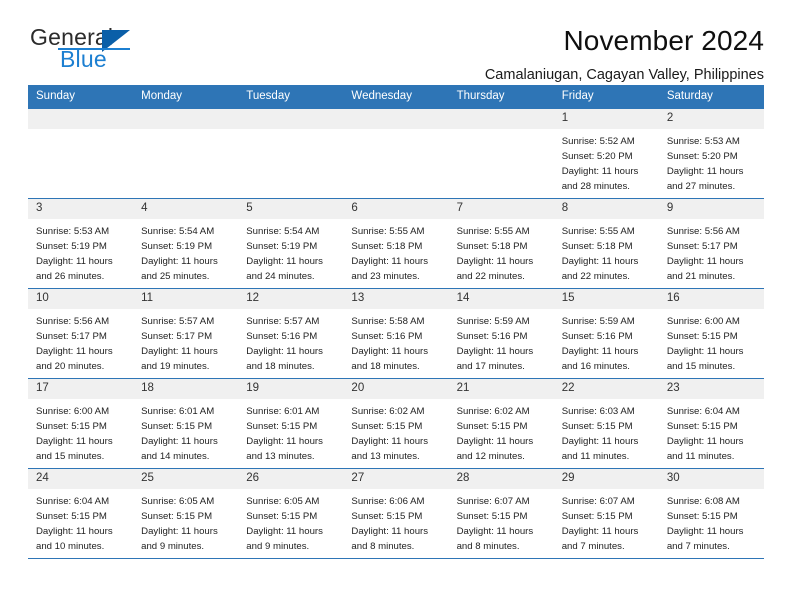 Image resolution: width=792 pixels, height=612 pixels. What do you see at coordinates (396, 478) in the screenshot?
I see `day-number: 27` at bounding box center [396, 478].